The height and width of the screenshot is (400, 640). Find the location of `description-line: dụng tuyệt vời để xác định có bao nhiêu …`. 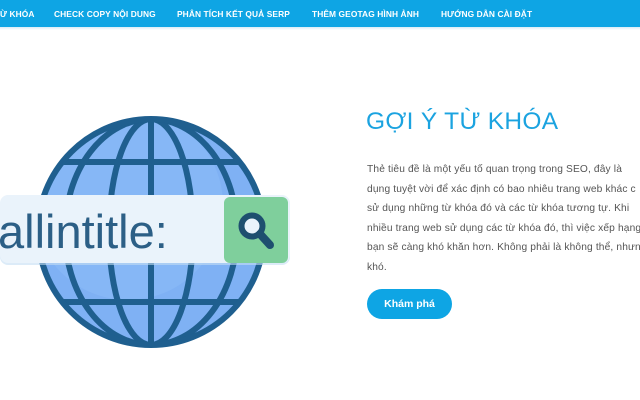

description-line: dụng tuyệt vời để xác định có bao nhiêu … is located at coordinates (501, 189).